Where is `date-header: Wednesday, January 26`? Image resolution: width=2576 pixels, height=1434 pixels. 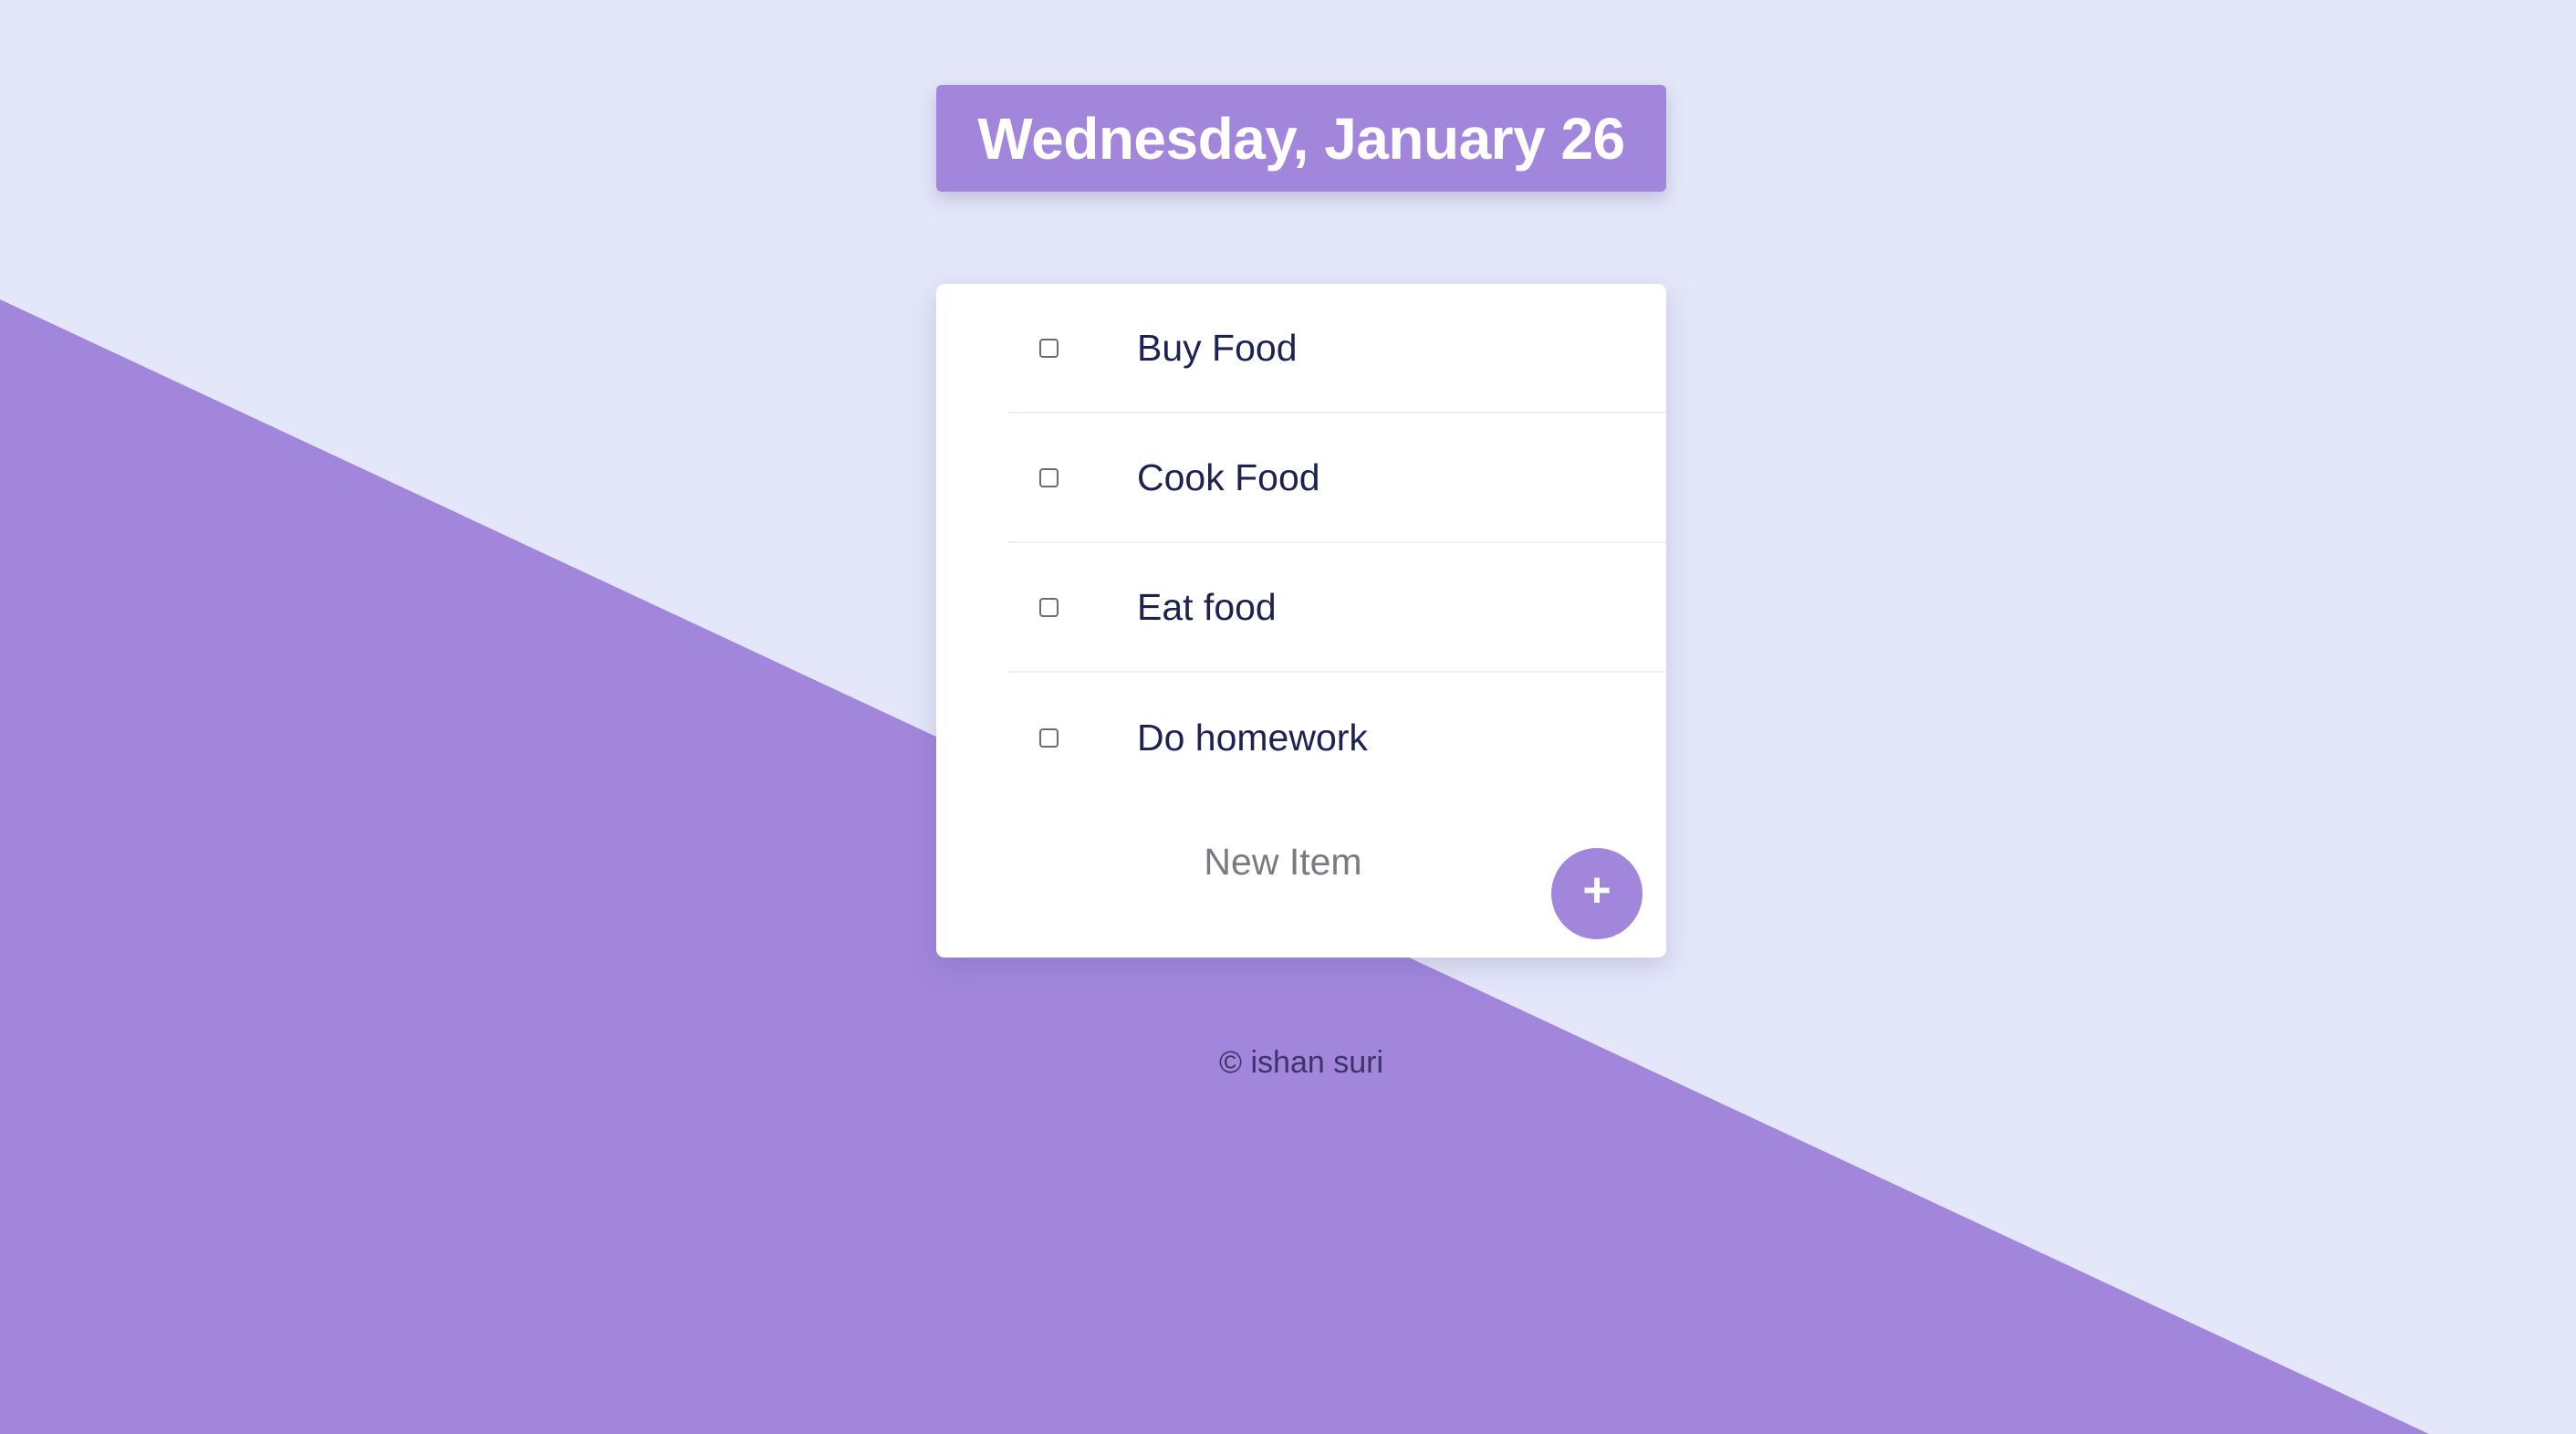
date-header: Wednesday, January 26 is located at coordinates (1301, 138).